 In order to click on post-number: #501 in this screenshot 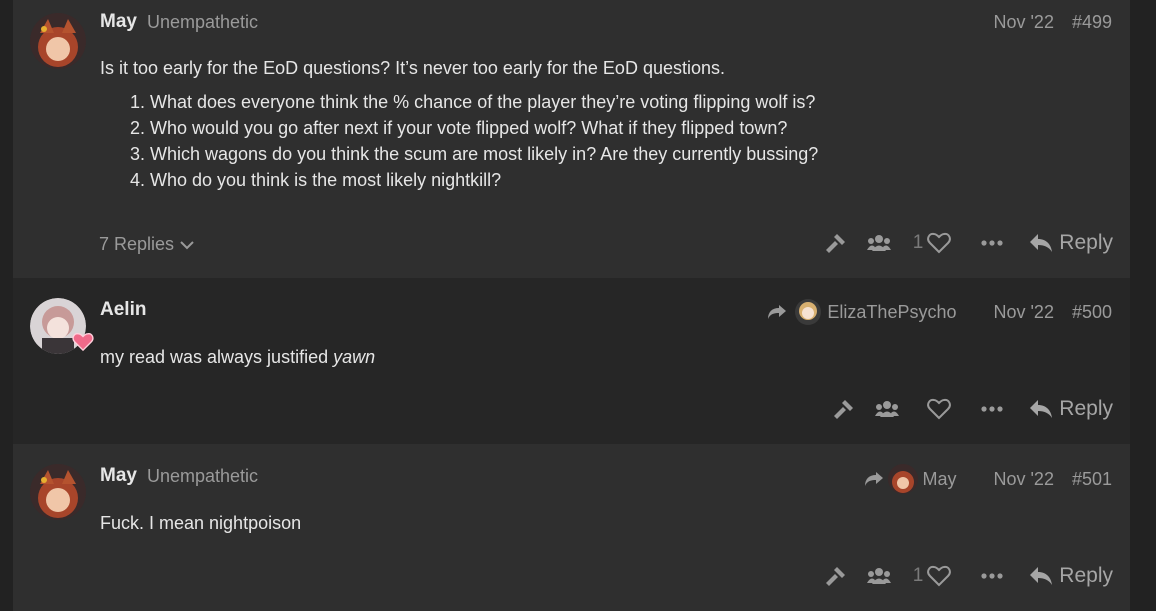, I will do `click(1092, 479)`.